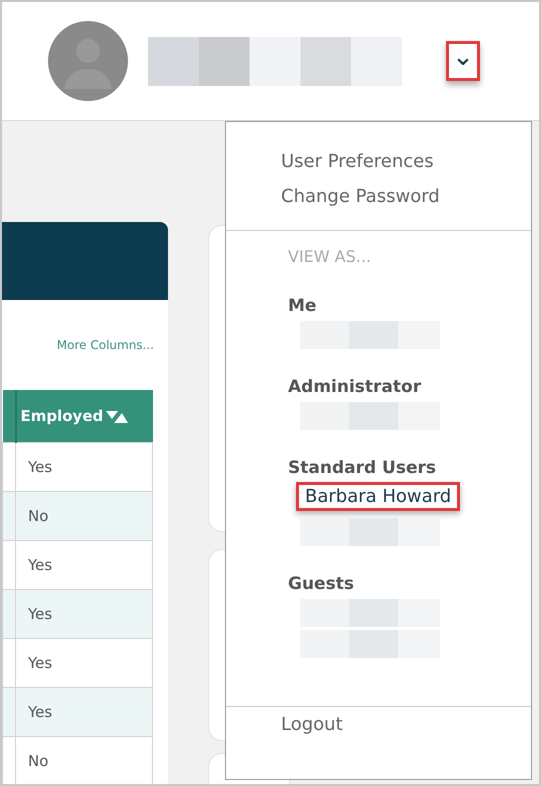 Image resolution: width=541 pixels, height=786 pixels. What do you see at coordinates (9, 416) in the screenshot?
I see `column-header` at bounding box center [9, 416].